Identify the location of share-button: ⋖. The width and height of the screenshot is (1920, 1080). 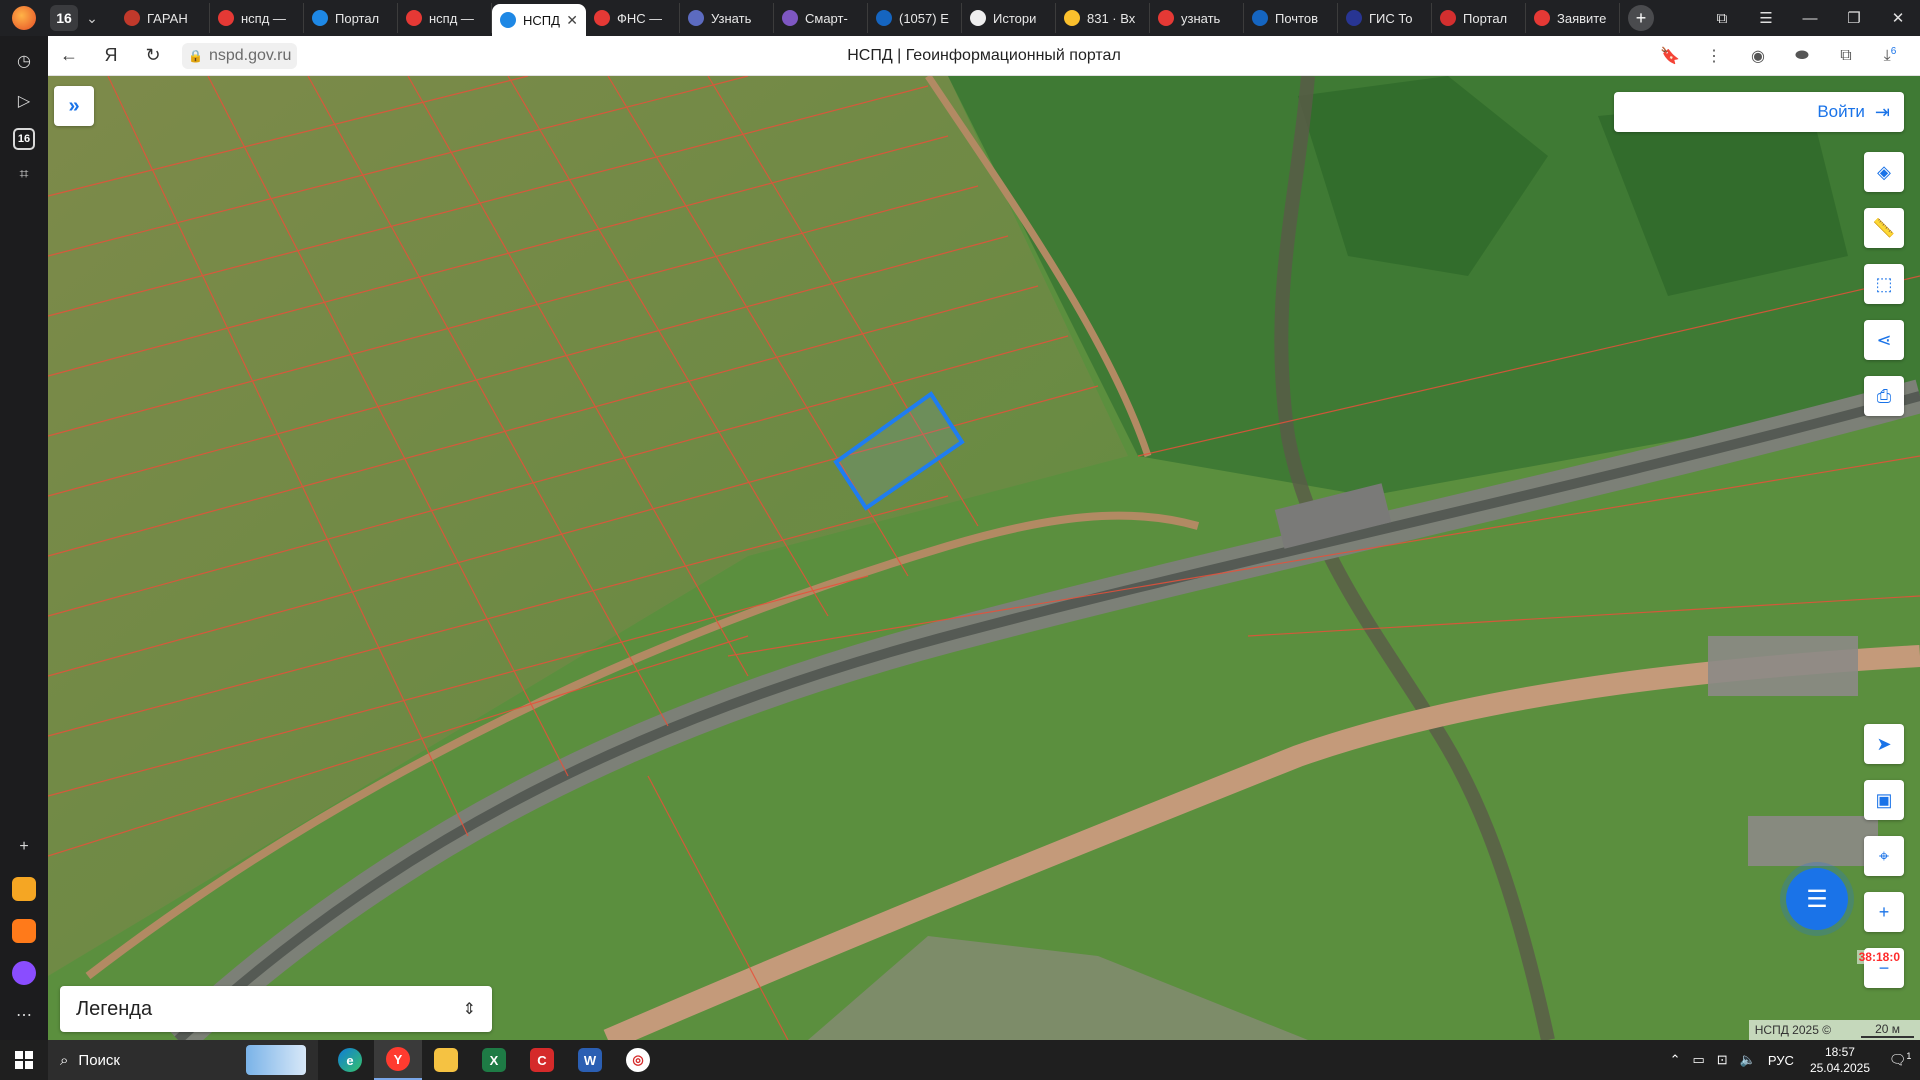
(1884, 340).